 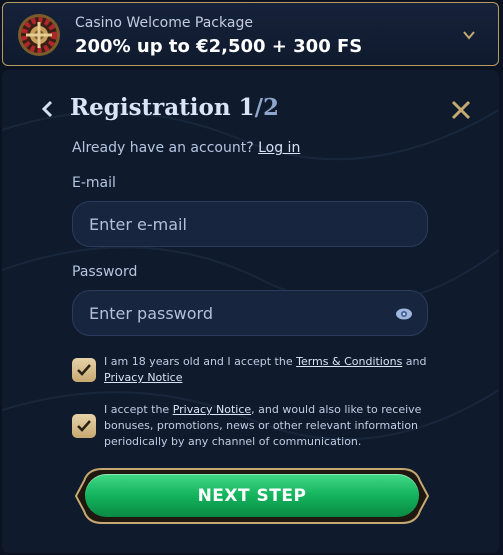 I want to click on email-field-wrapper, so click(x=250, y=224).